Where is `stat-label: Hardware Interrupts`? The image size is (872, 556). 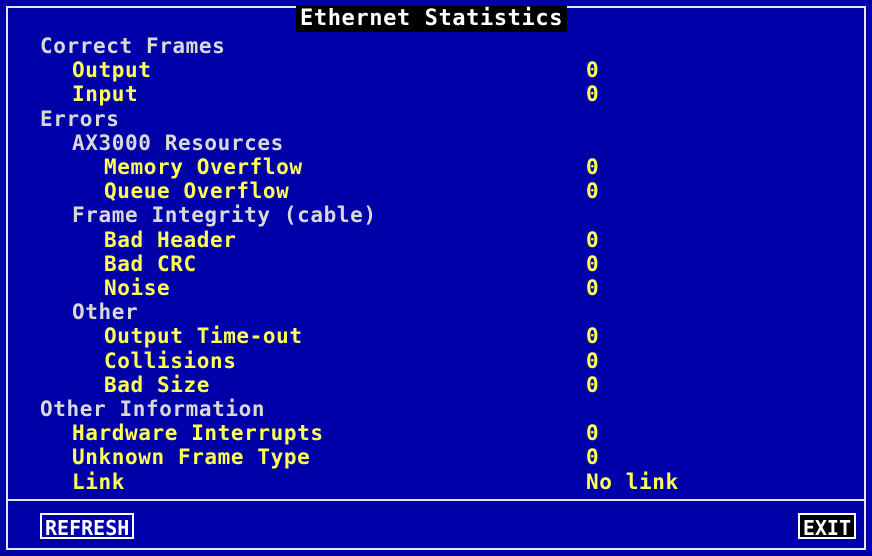
stat-label: Hardware Interrupts is located at coordinates (198, 433).